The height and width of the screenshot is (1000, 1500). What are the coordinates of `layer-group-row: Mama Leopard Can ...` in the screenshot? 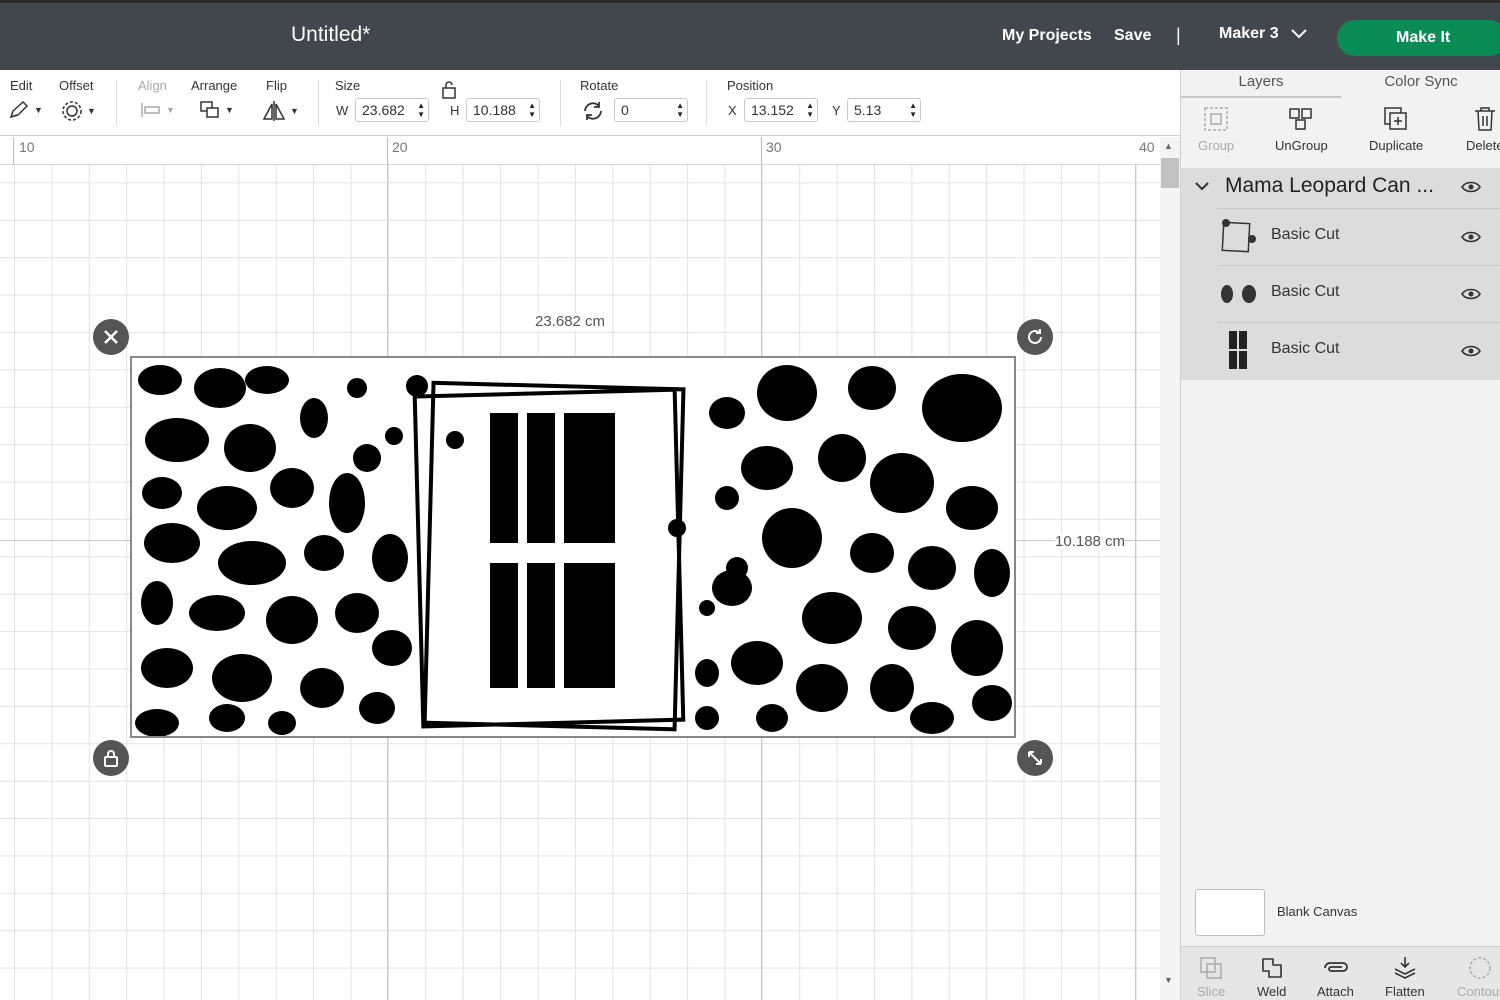 It's located at (1340, 187).